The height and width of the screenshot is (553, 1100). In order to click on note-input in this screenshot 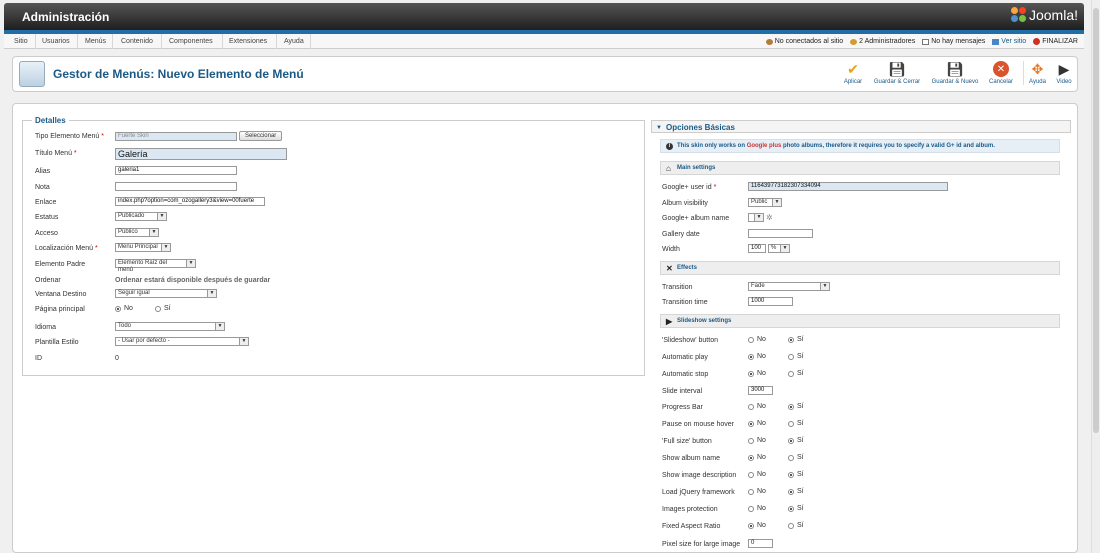, I will do `click(176, 186)`.